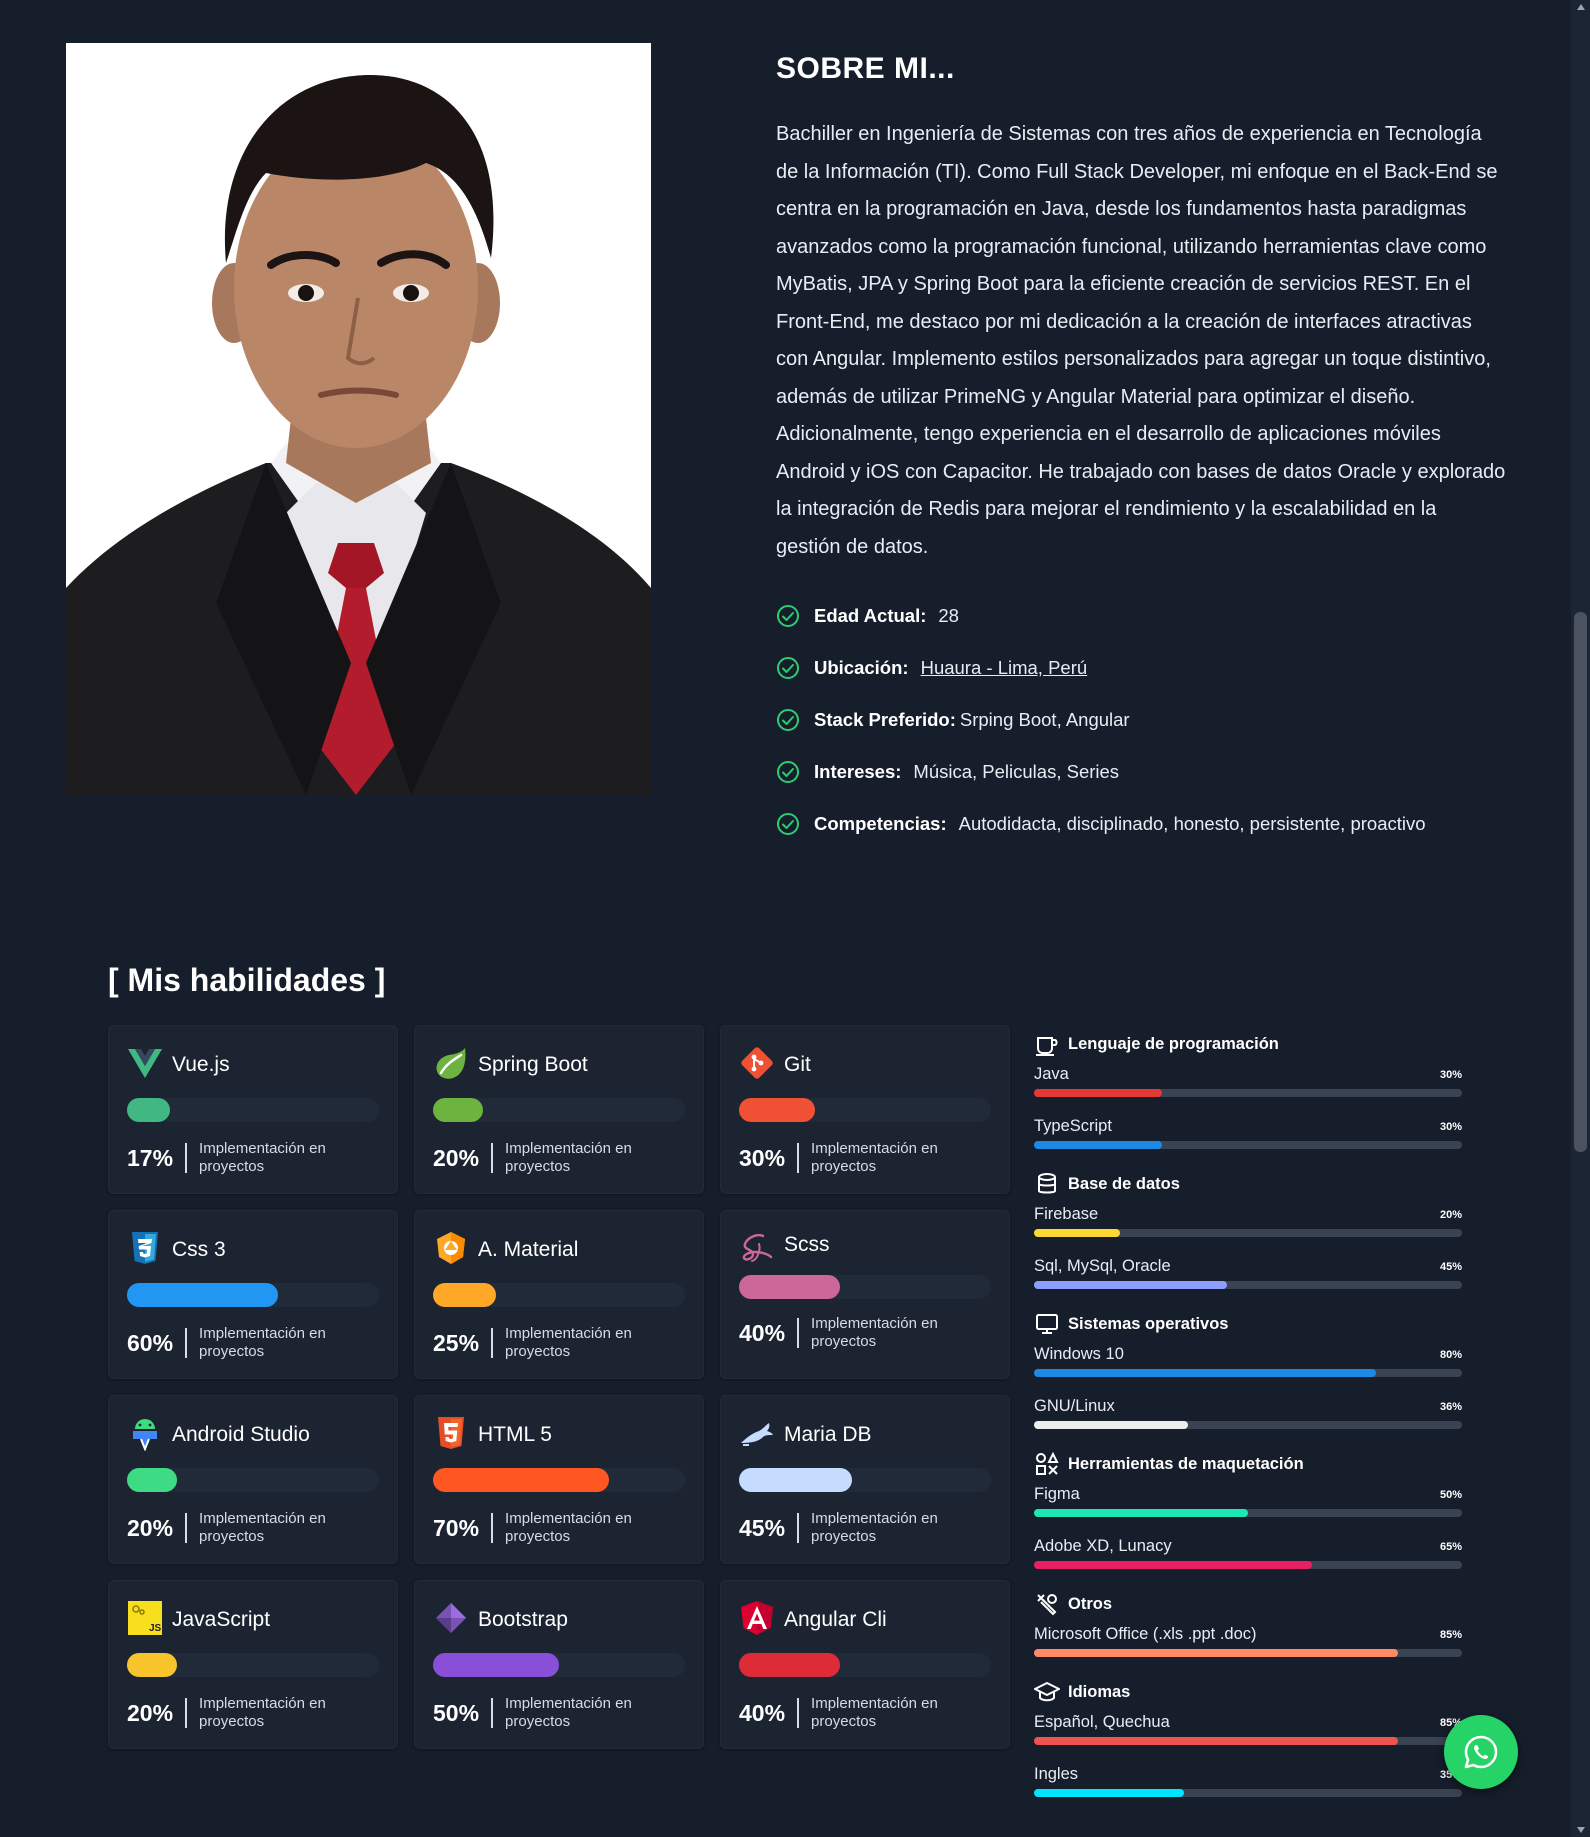 The height and width of the screenshot is (1837, 1590). Describe the element at coordinates (1450, 1495) in the screenshot. I see `bar-percent: 50%` at that location.